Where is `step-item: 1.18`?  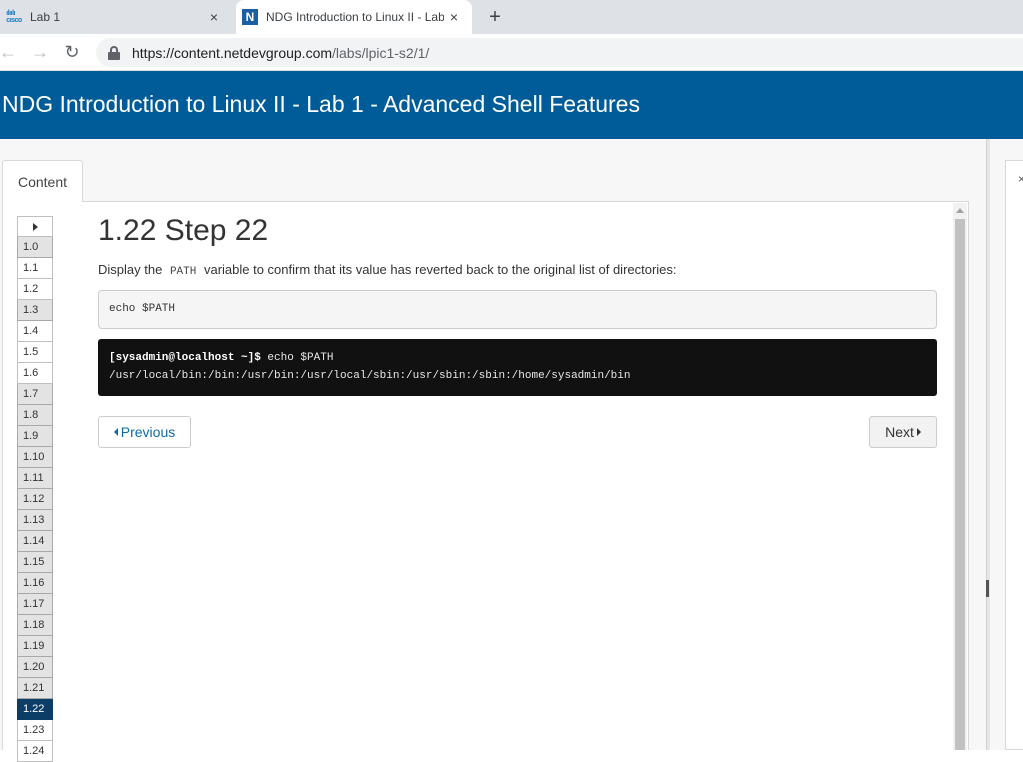
step-item: 1.18 is located at coordinates (35, 625).